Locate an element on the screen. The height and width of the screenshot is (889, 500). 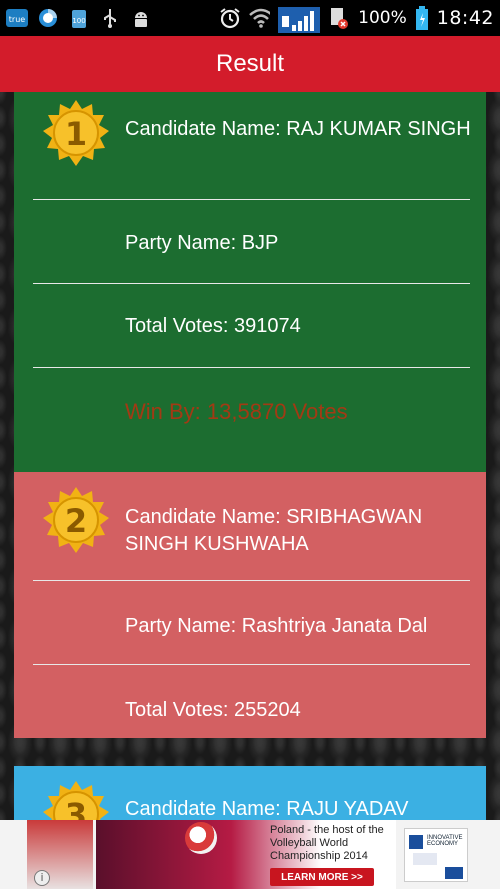
svg-text: 2 is located at coordinates (76, 521).